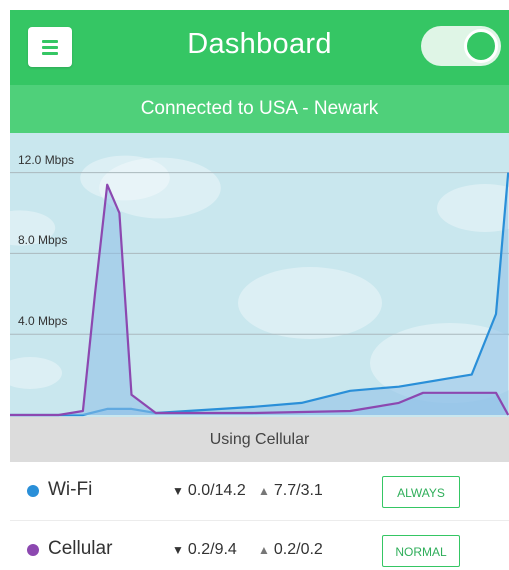 The image size is (509, 570). What do you see at coordinates (298, 490) in the screenshot?
I see `upload-text: 7.7/3.1` at bounding box center [298, 490].